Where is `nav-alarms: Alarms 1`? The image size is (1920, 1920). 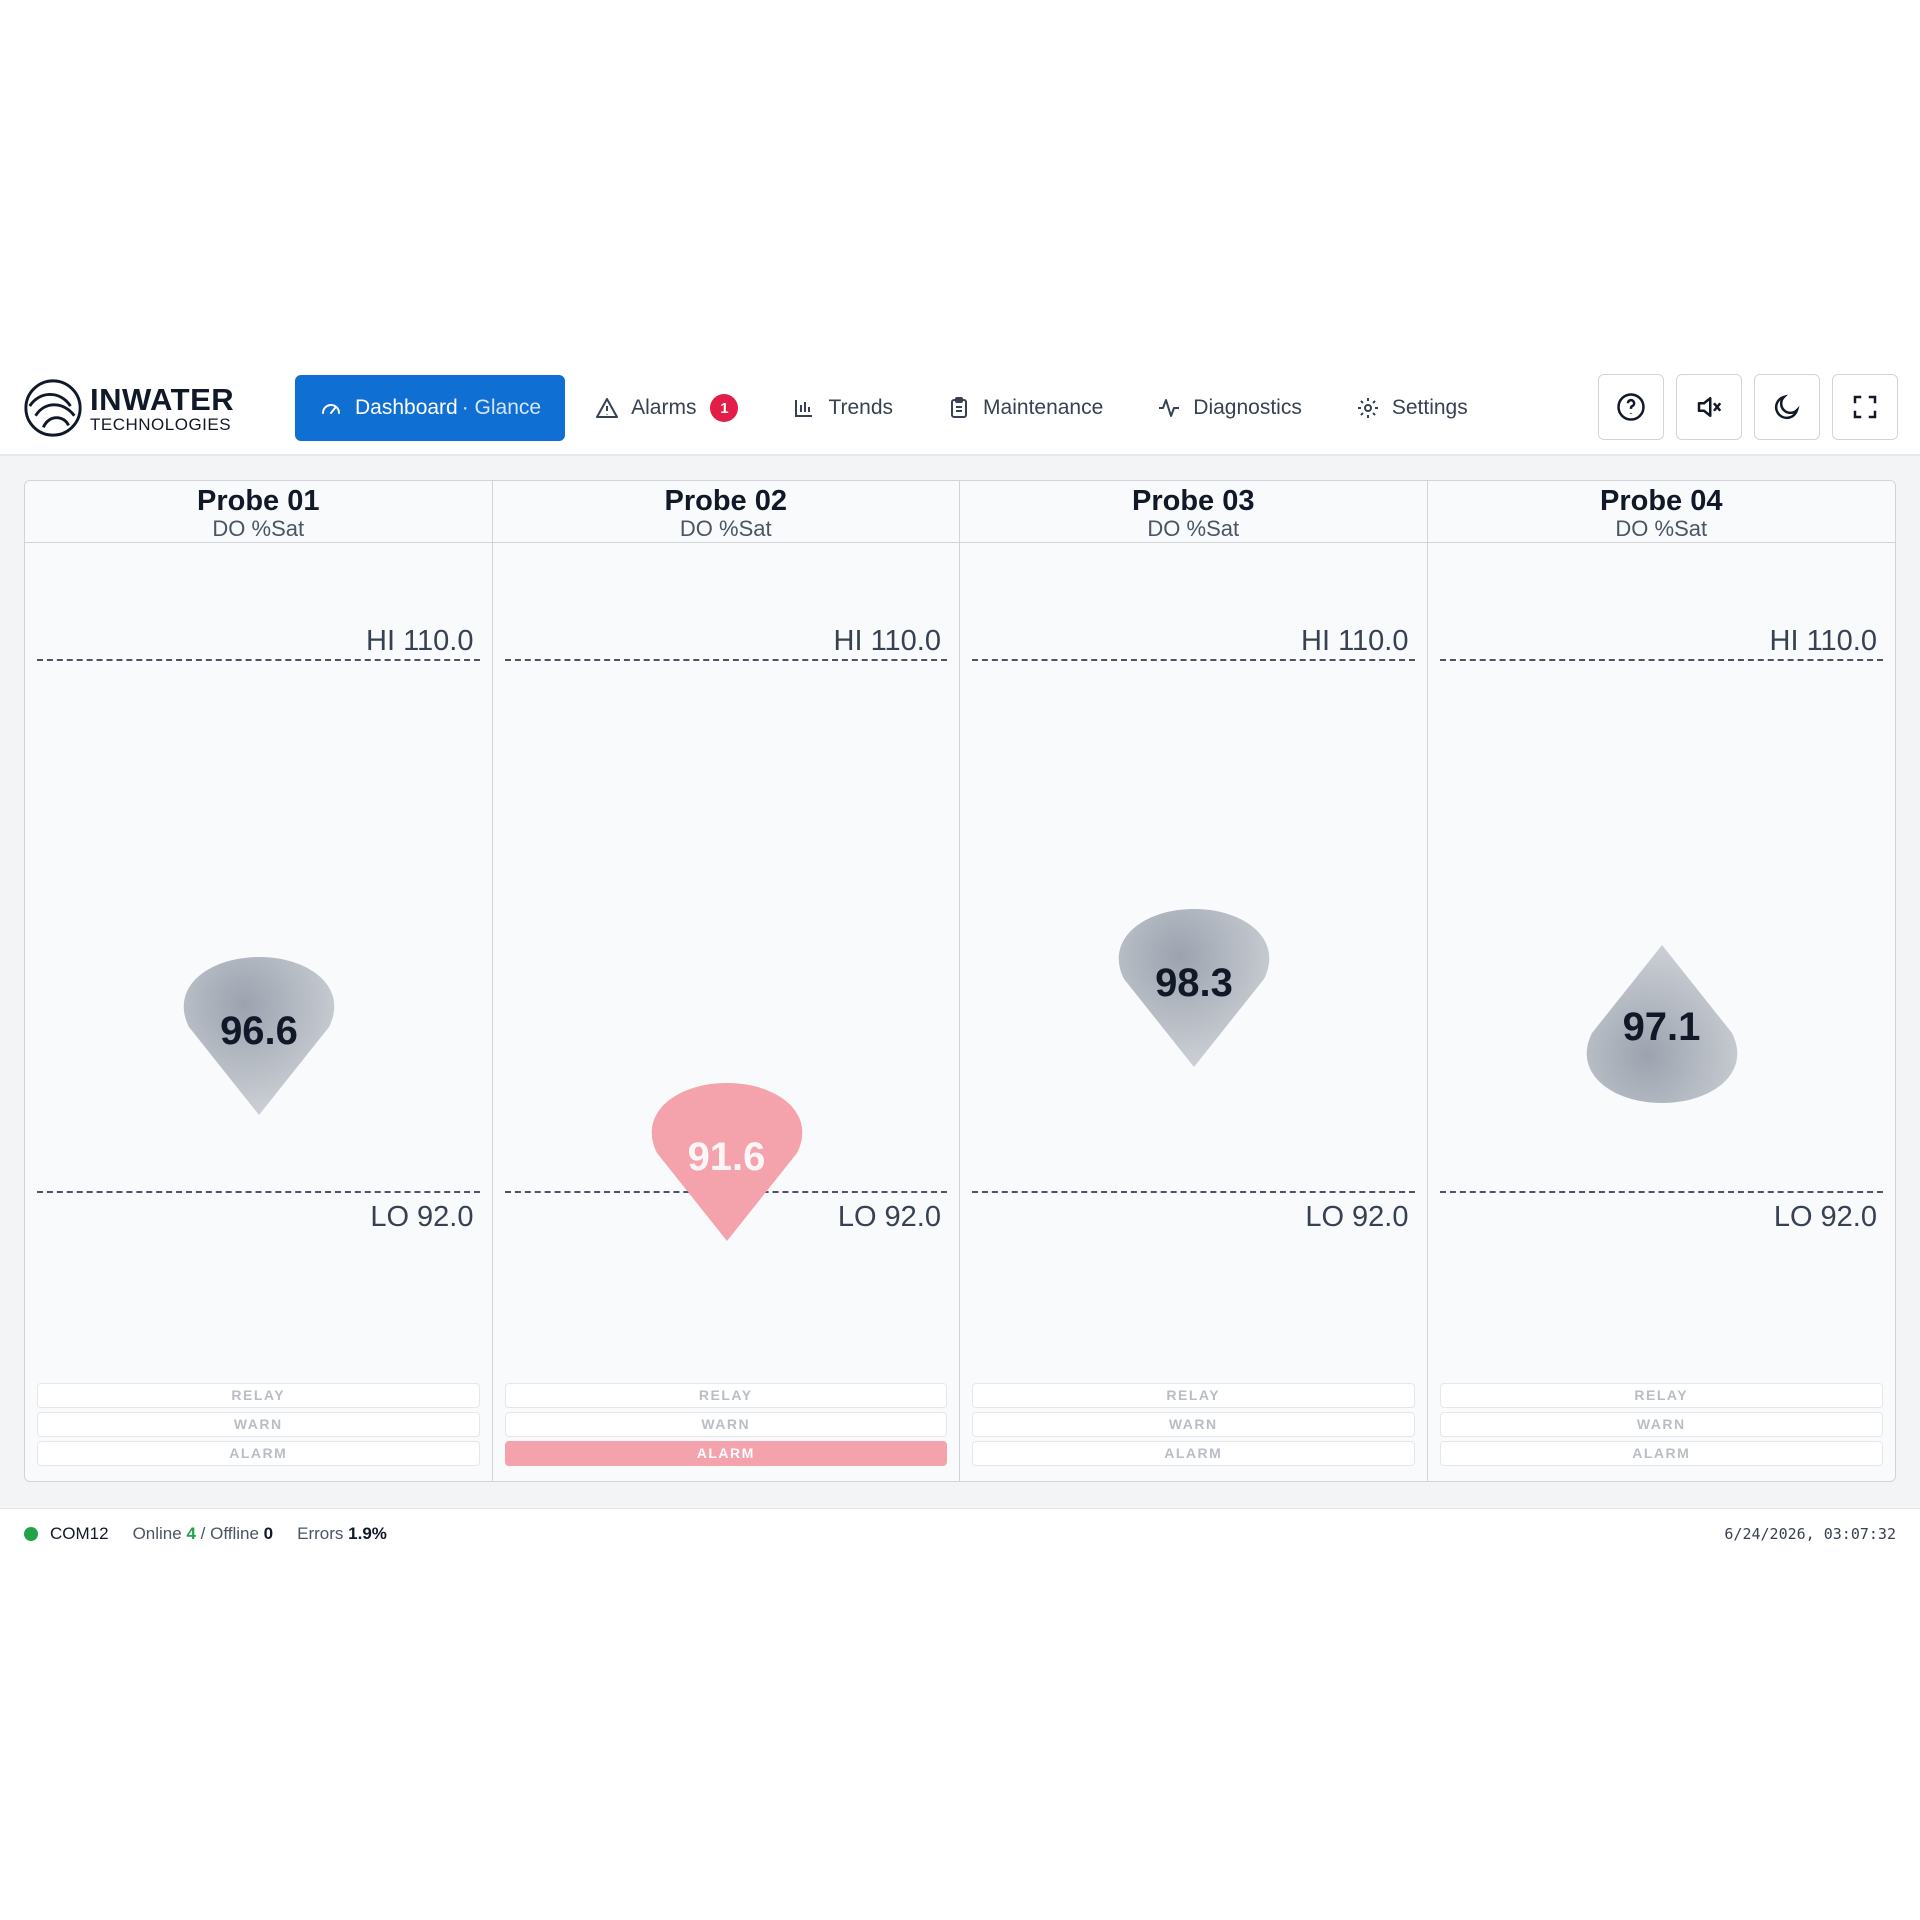 nav-alarms: Alarms 1 is located at coordinates (666, 408).